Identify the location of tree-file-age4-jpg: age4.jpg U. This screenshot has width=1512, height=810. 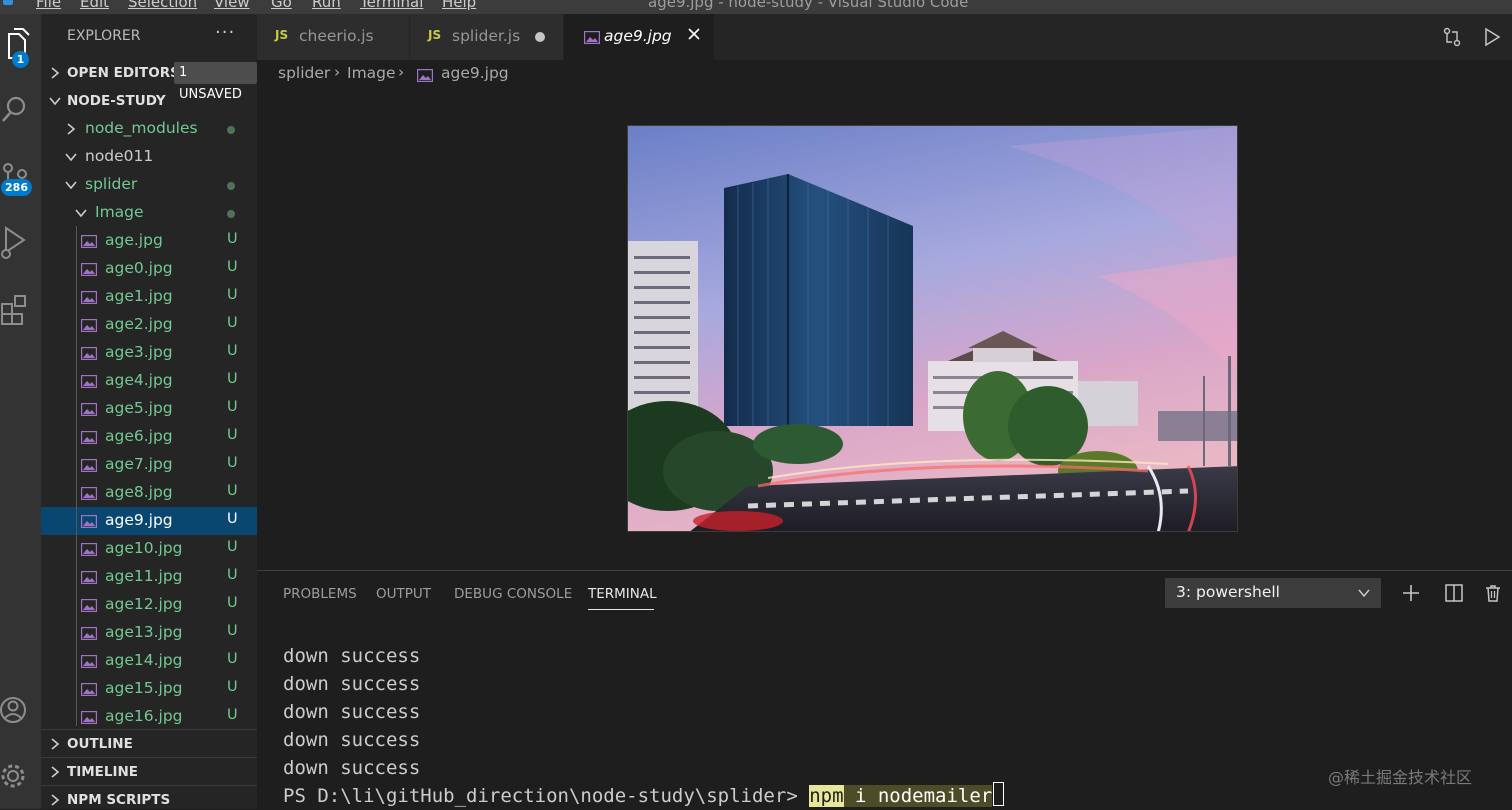
(149, 381).